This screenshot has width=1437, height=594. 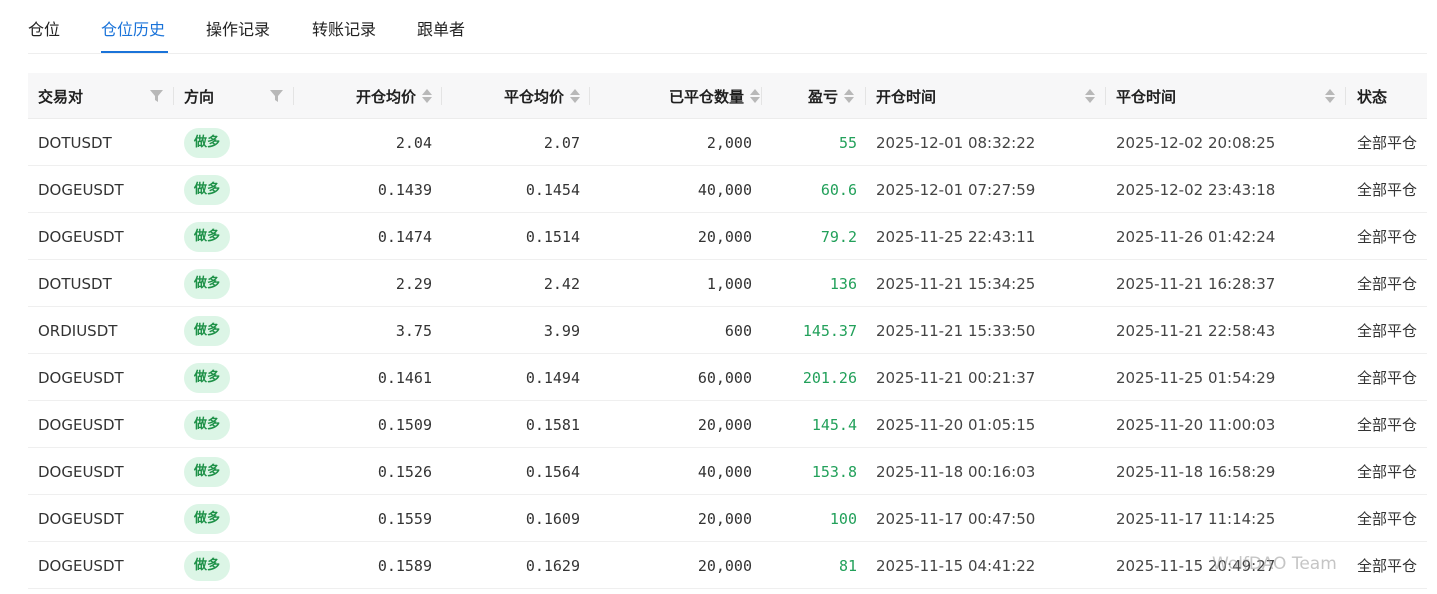 I want to click on tab-followers: 跟单者, so click(x=441, y=28).